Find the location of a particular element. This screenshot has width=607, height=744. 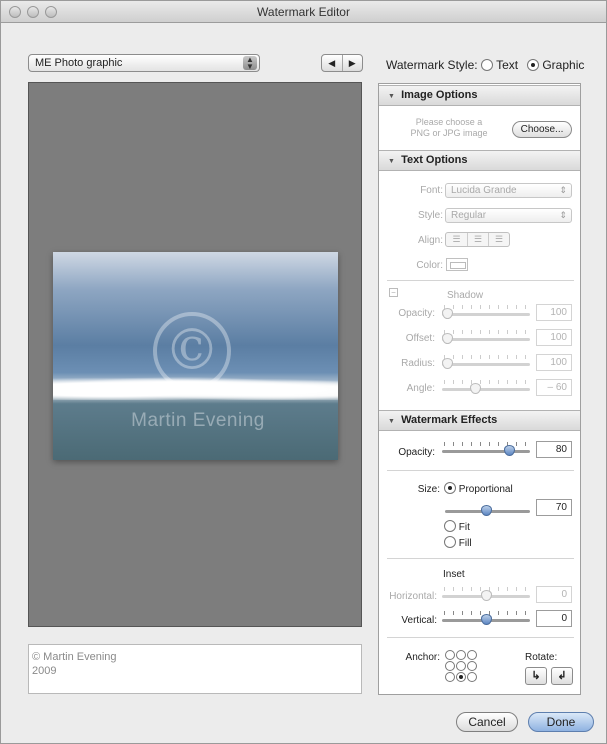

size-proportional-radio: Proportional is located at coordinates (478, 488).